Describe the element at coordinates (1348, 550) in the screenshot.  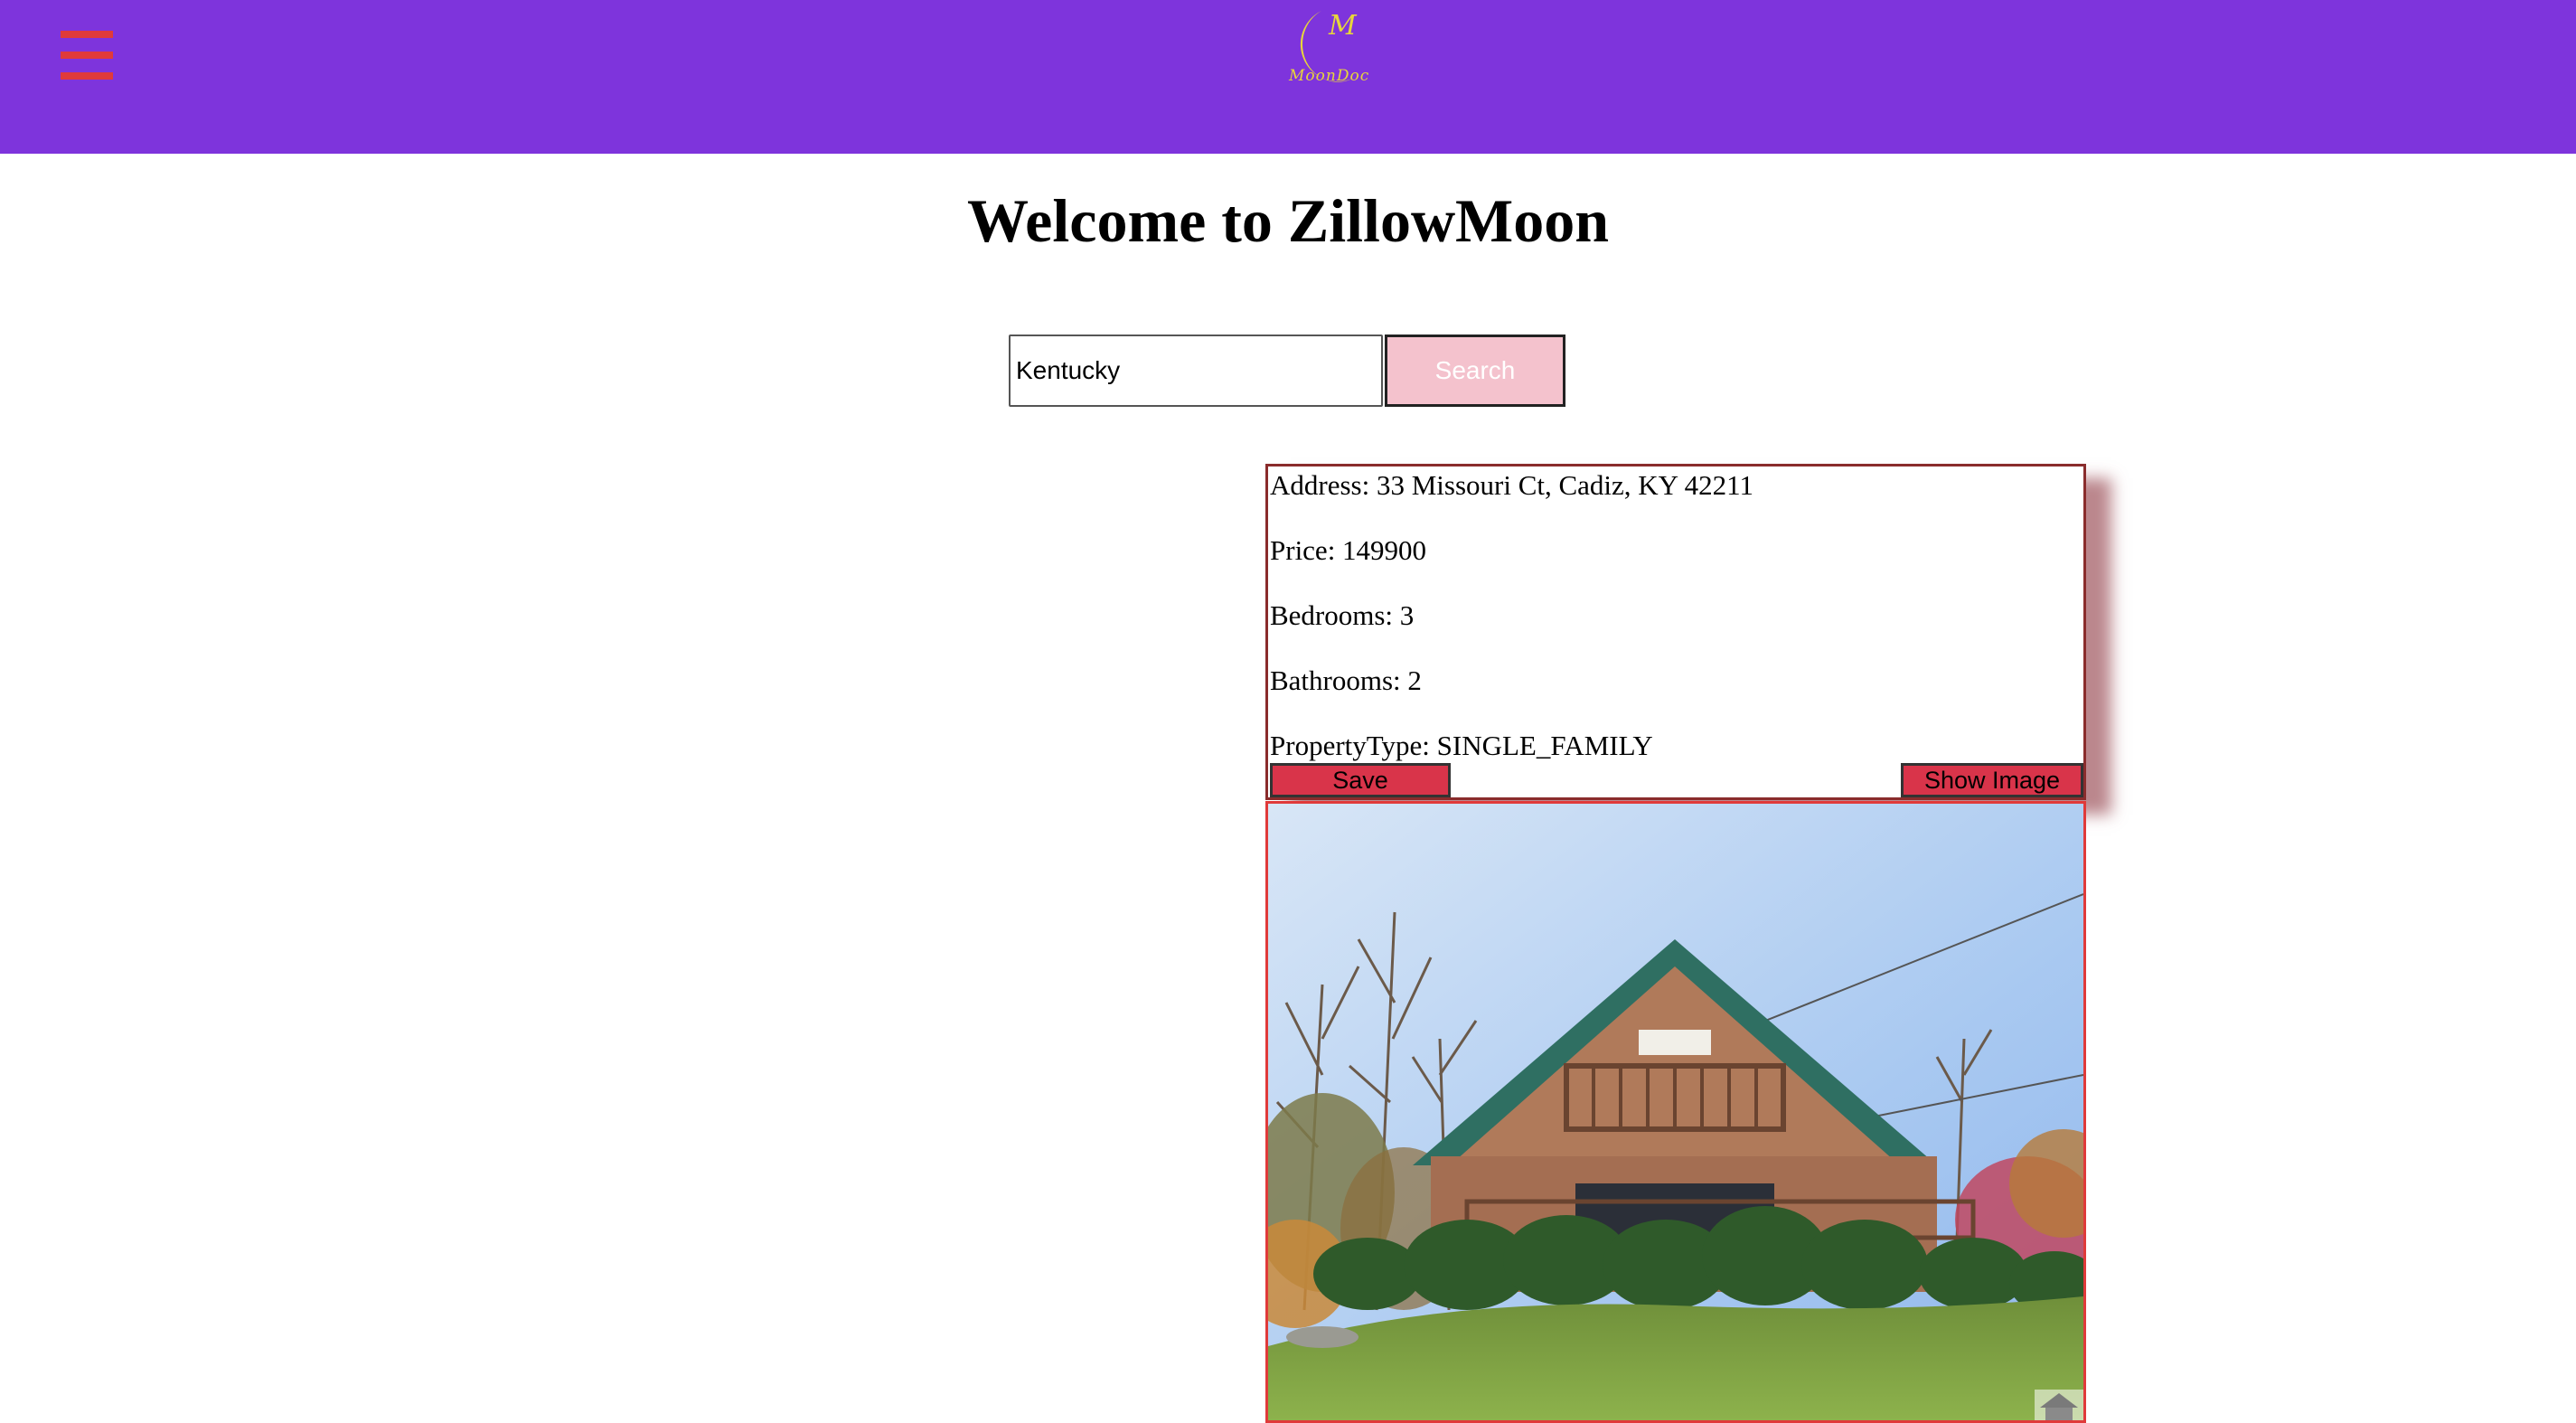
I see `listing-price: Price: 149900` at that location.